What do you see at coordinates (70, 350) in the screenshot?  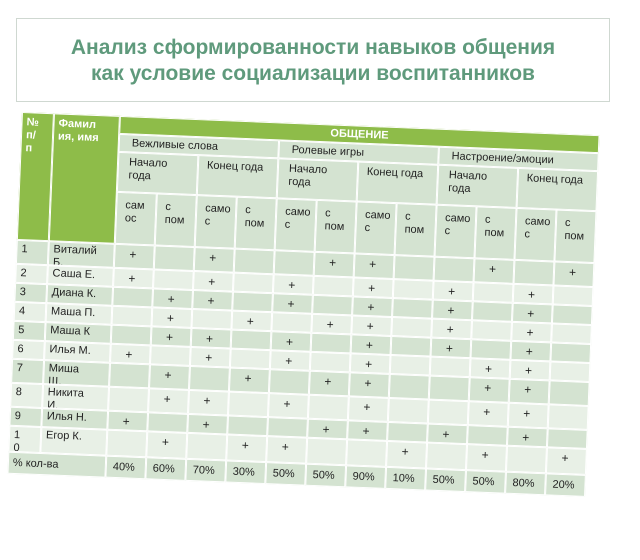 I see `row-name-5-text: Илья М.` at bounding box center [70, 350].